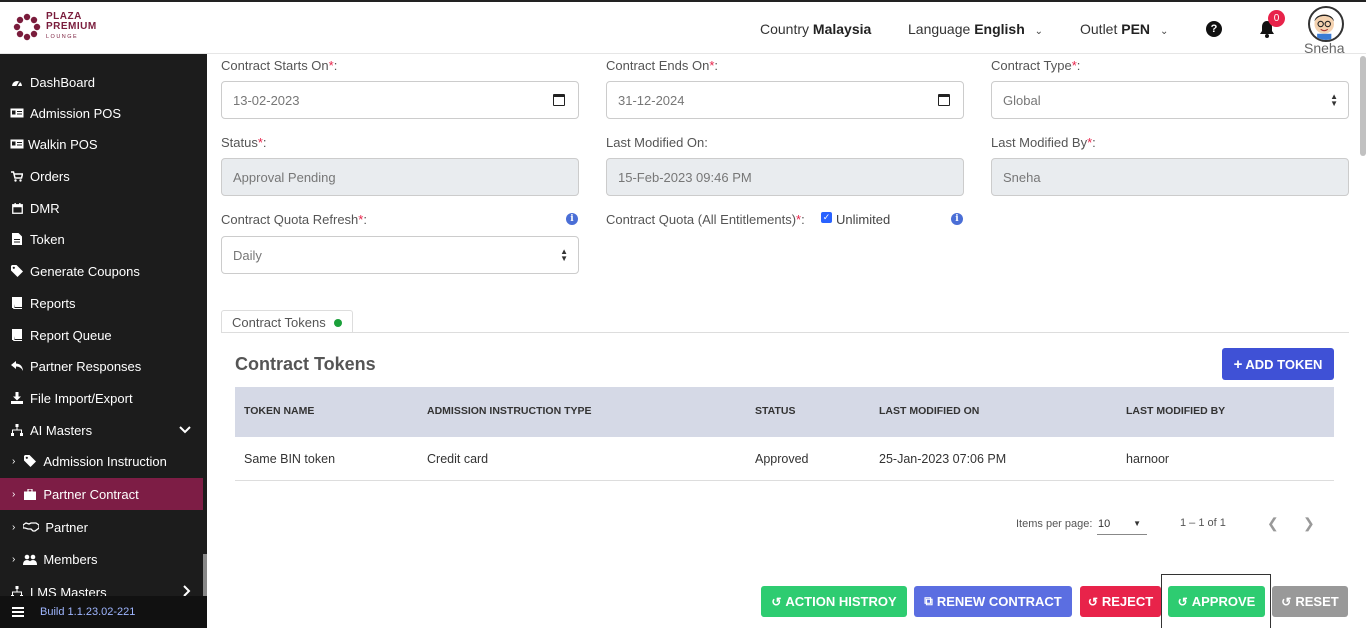 The image size is (1366, 628). Describe the element at coordinates (834, 601) in the screenshot. I see `action-history-button: ↺ ACTION HISTROY` at that location.